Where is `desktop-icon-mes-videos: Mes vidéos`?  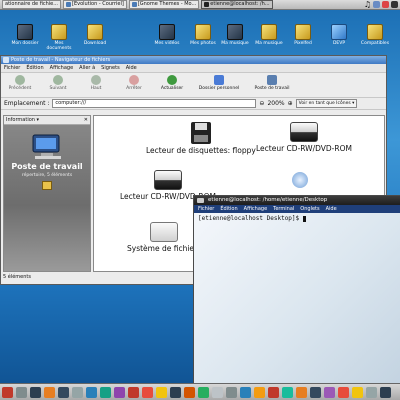
desktop-icon-mes-videos: Mes vidéos is located at coordinates (167, 35).